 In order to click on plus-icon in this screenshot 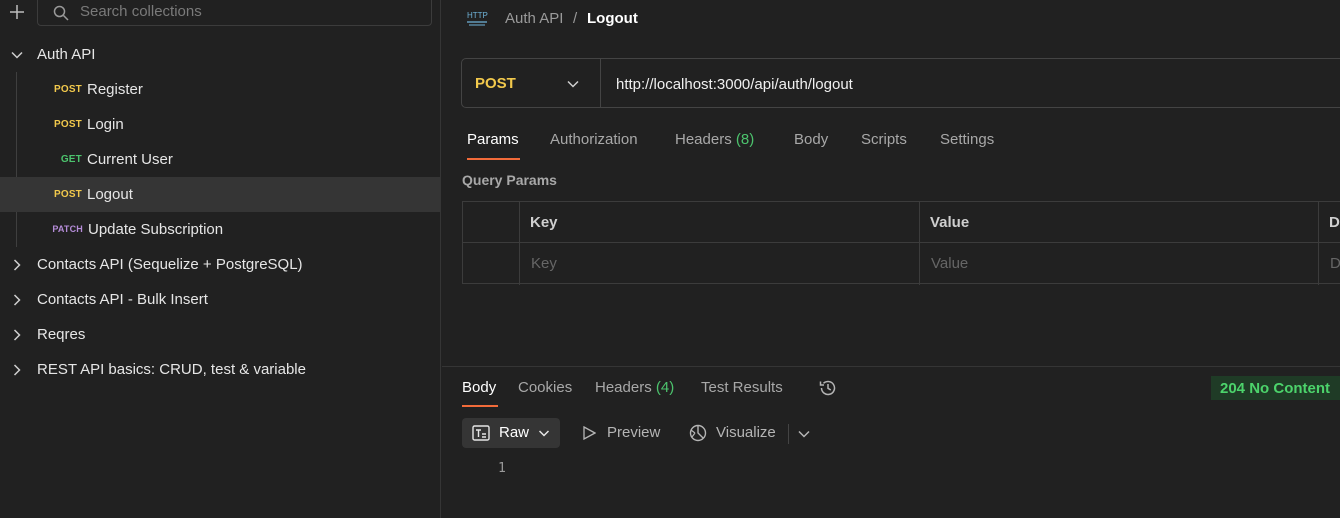, I will do `click(17, 12)`.